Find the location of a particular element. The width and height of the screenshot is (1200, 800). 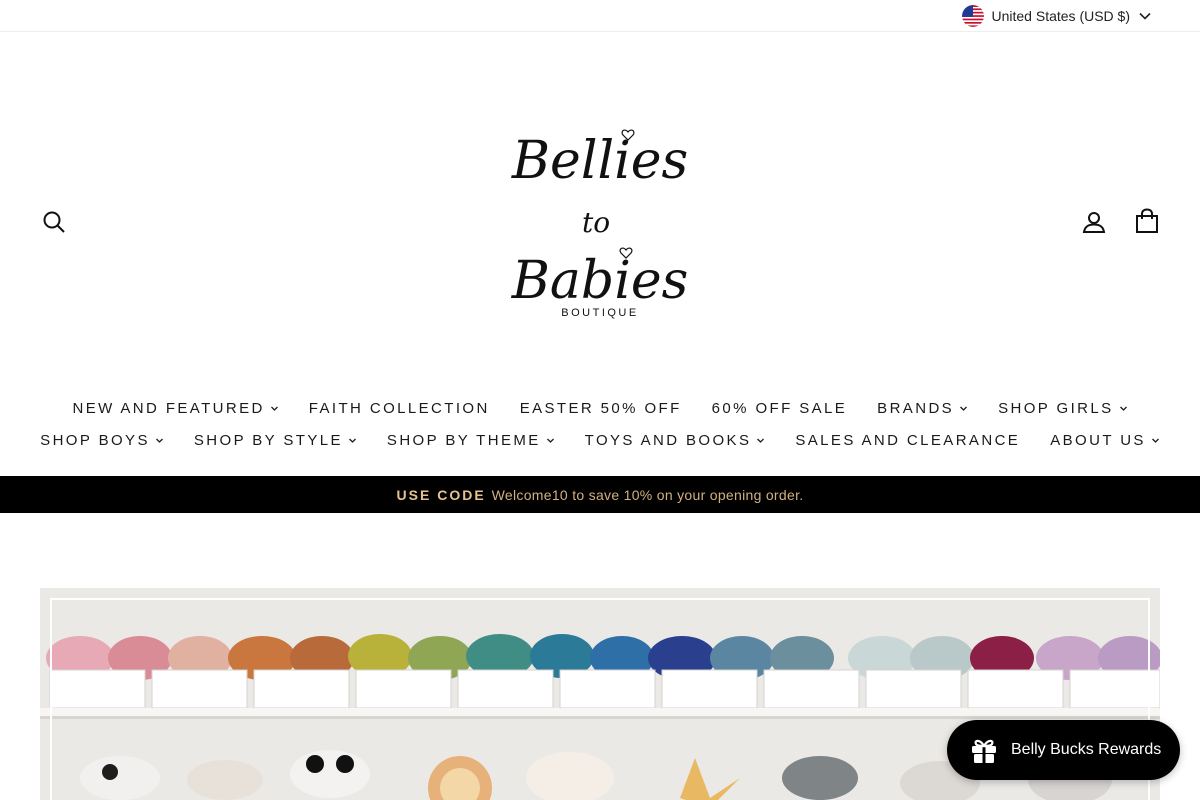

nav-new-and-featured: NEW AND FEATURED is located at coordinates (175, 408).